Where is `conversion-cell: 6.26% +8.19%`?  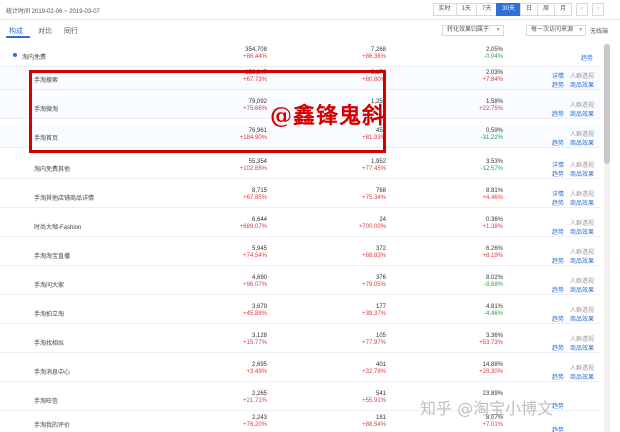
conversion-cell: 6.26% +8.19% is located at coordinates (492, 252).